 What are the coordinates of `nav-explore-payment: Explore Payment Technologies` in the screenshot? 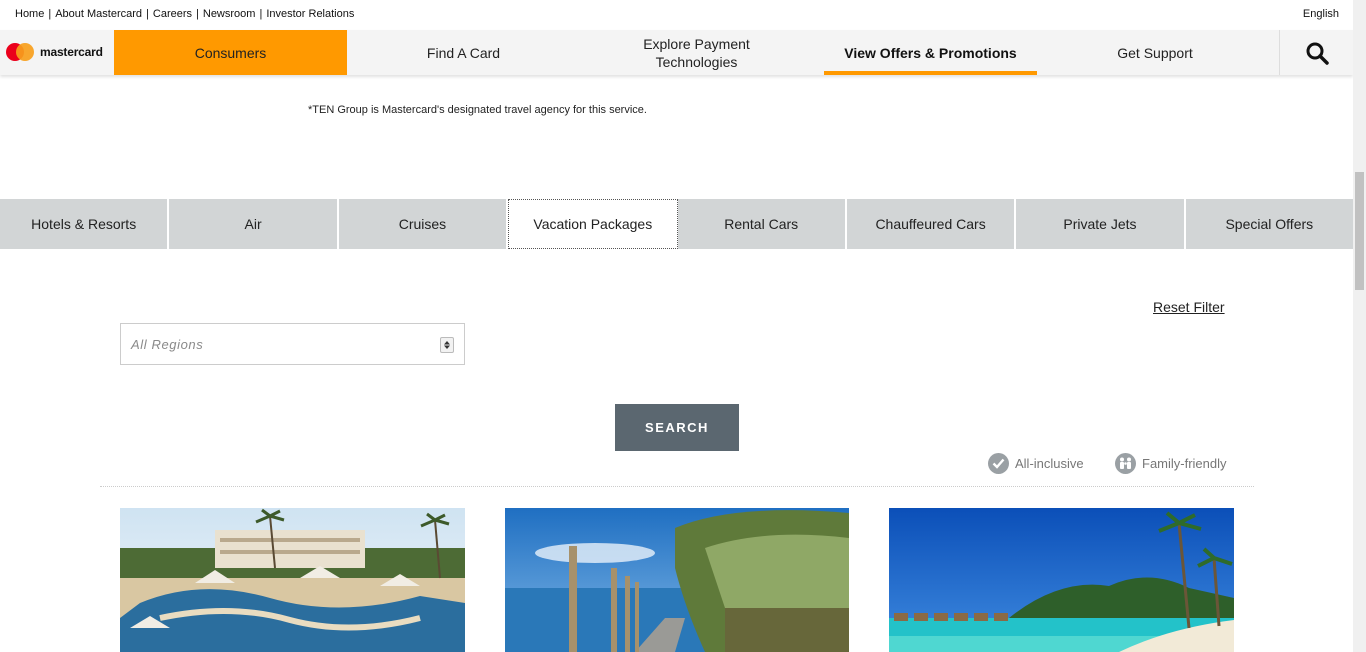 It's located at (696, 52).